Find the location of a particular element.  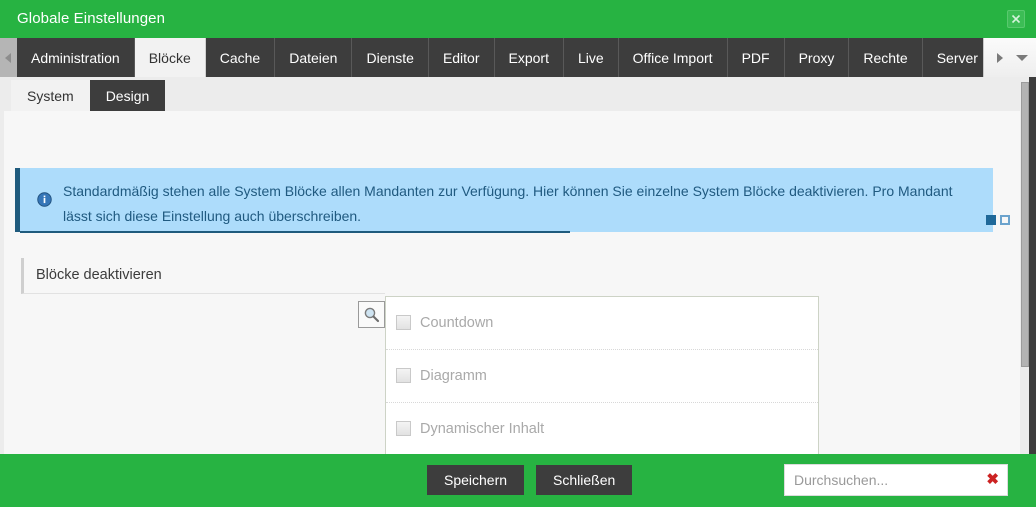

tab-label: Rechte is located at coordinates (885, 57).